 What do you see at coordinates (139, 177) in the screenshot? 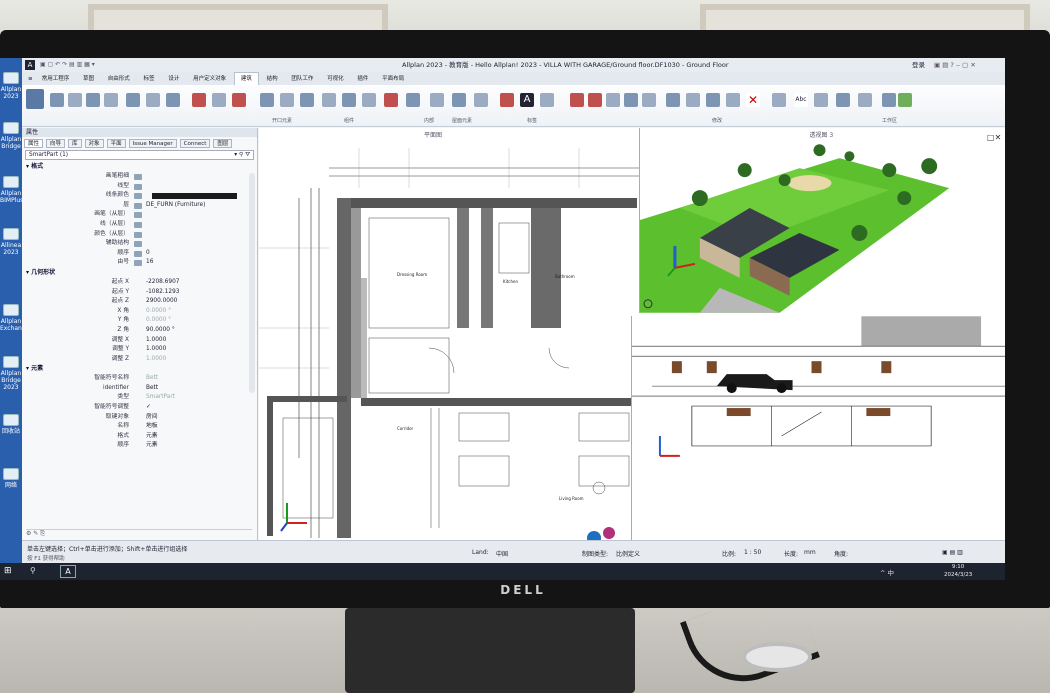
I see `property-row: 画笔粗细` at bounding box center [139, 177].